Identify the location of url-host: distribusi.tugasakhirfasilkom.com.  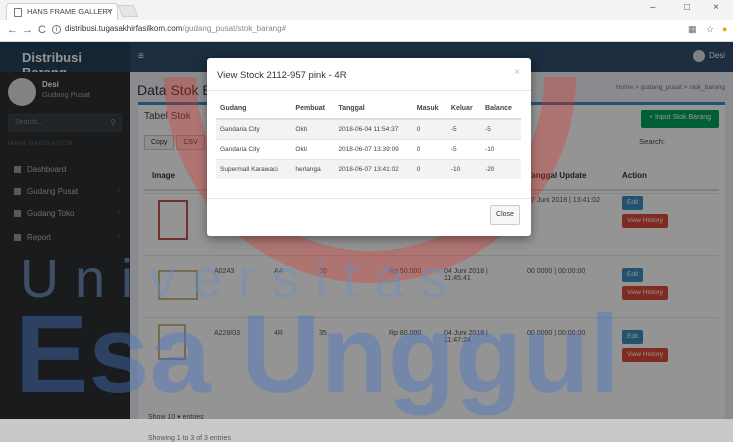
(124, 28).